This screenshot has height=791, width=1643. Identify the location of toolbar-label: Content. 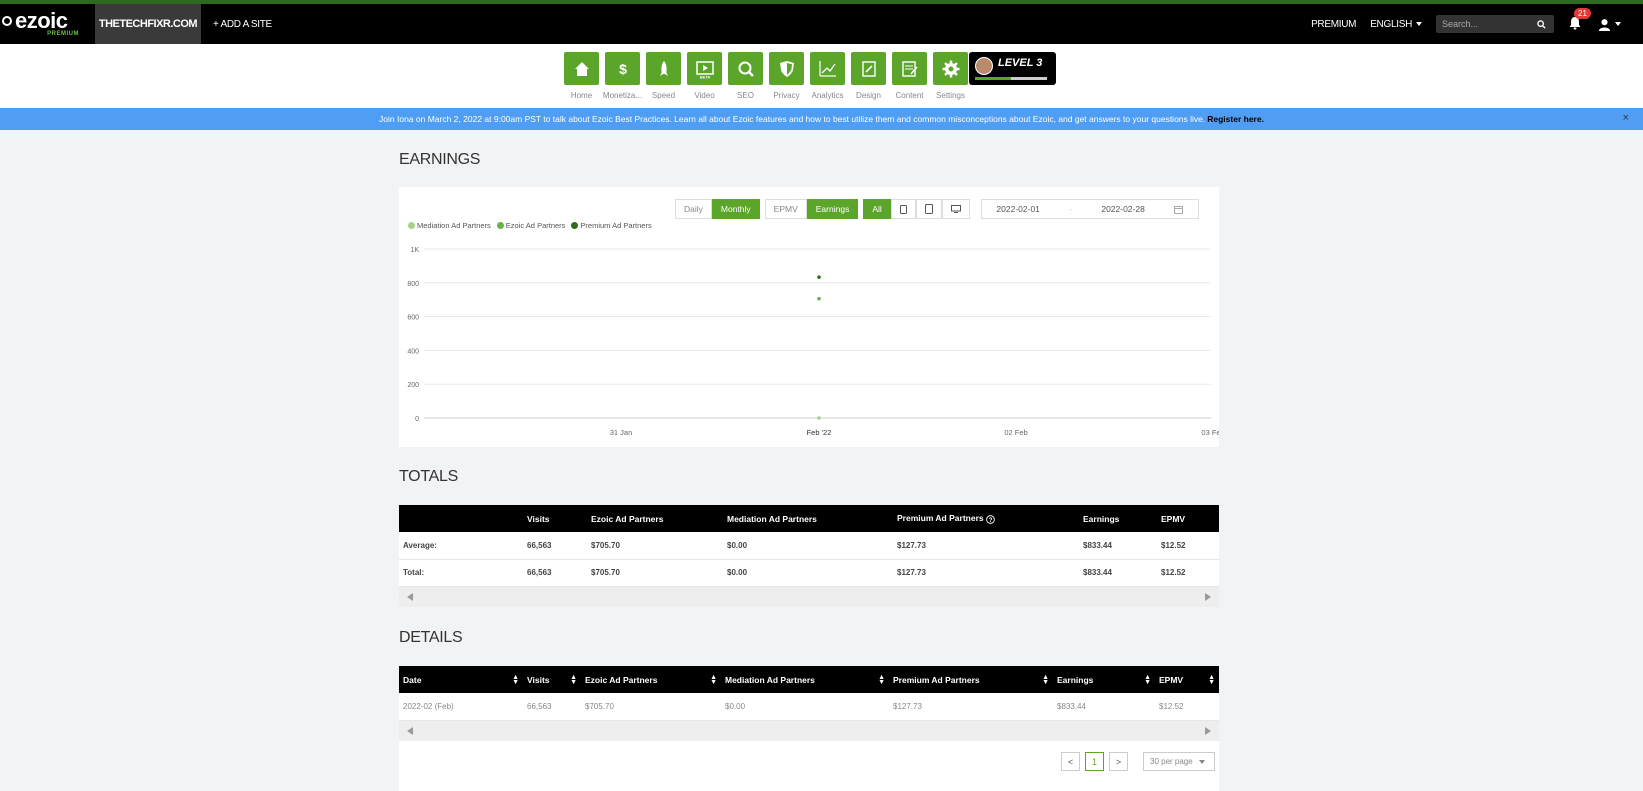
(909, 95).